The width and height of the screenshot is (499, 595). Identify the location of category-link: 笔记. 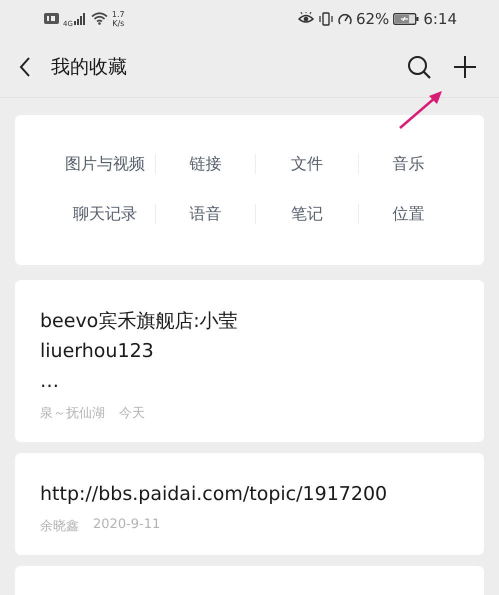
(306, 214).